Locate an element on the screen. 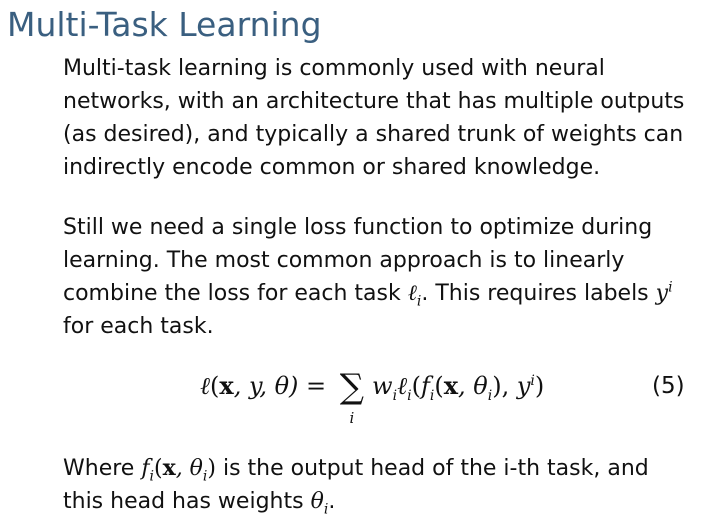 The image size is (725, 525). eq-lhs-x: x is located at coordinates (226, 385).